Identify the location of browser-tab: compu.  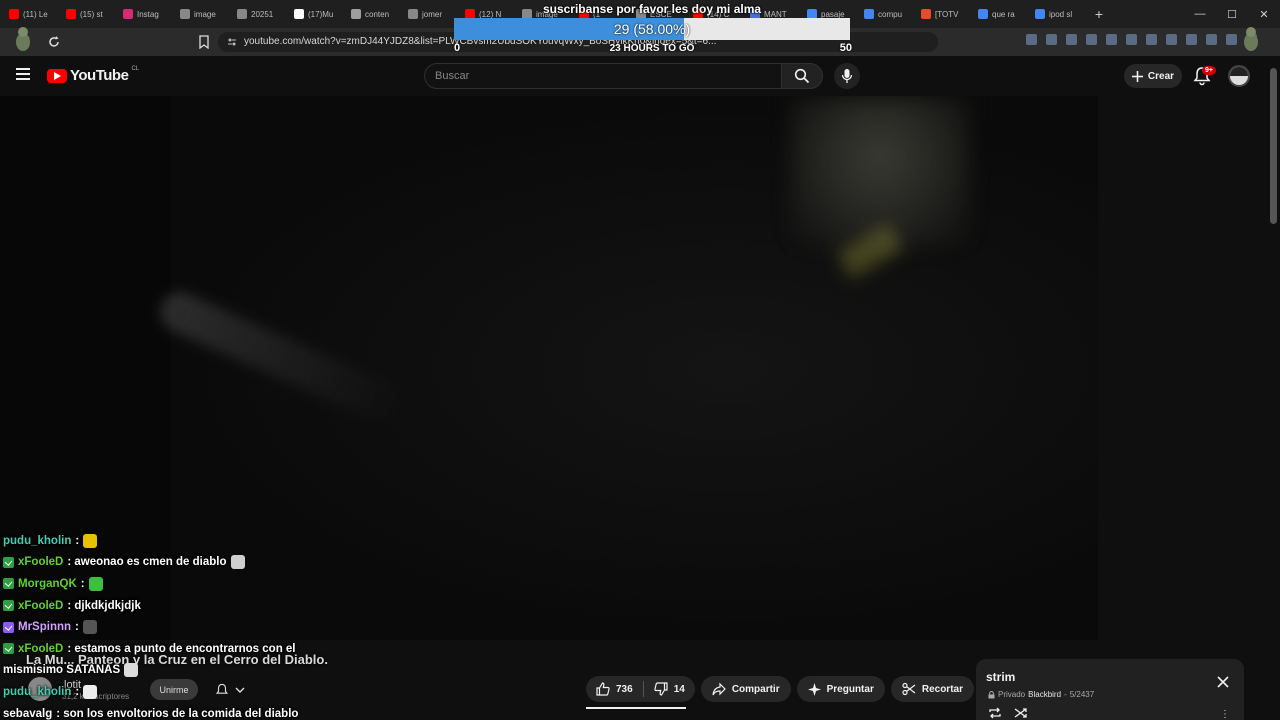
(887, 14).